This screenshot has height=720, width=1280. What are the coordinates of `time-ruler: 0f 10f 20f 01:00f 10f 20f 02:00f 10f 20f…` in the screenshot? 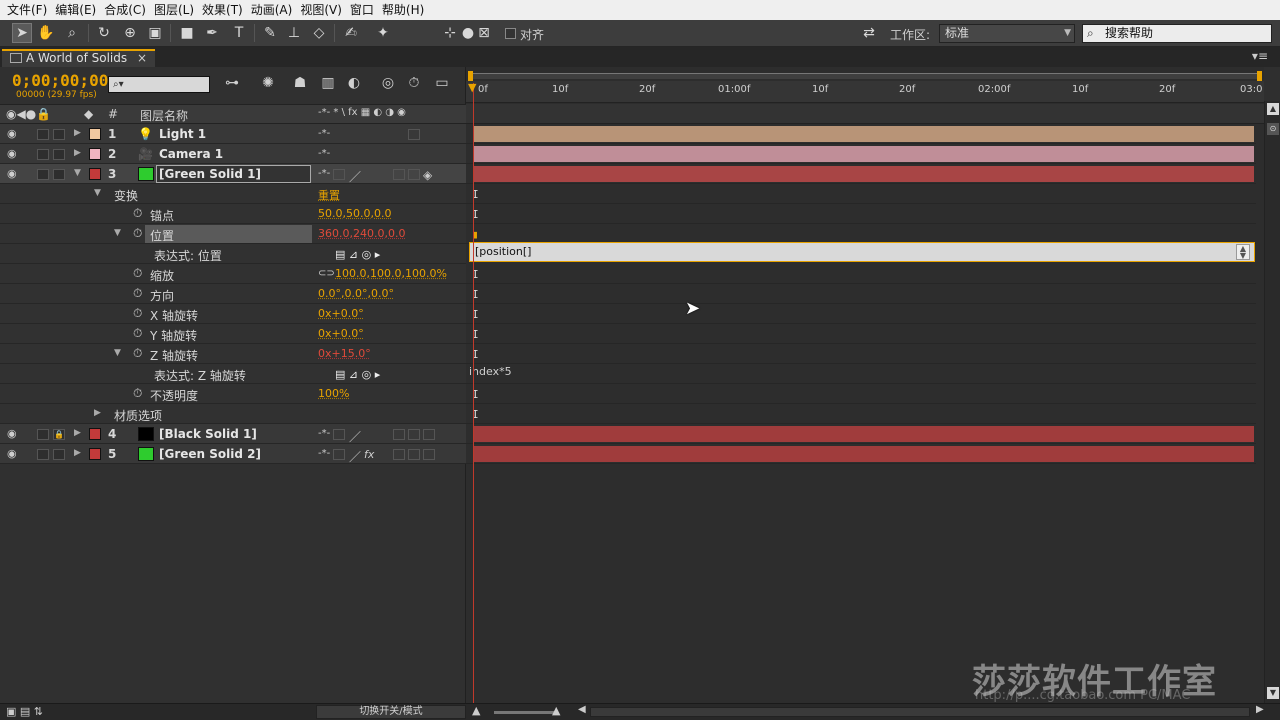 It's located at (865, 92).